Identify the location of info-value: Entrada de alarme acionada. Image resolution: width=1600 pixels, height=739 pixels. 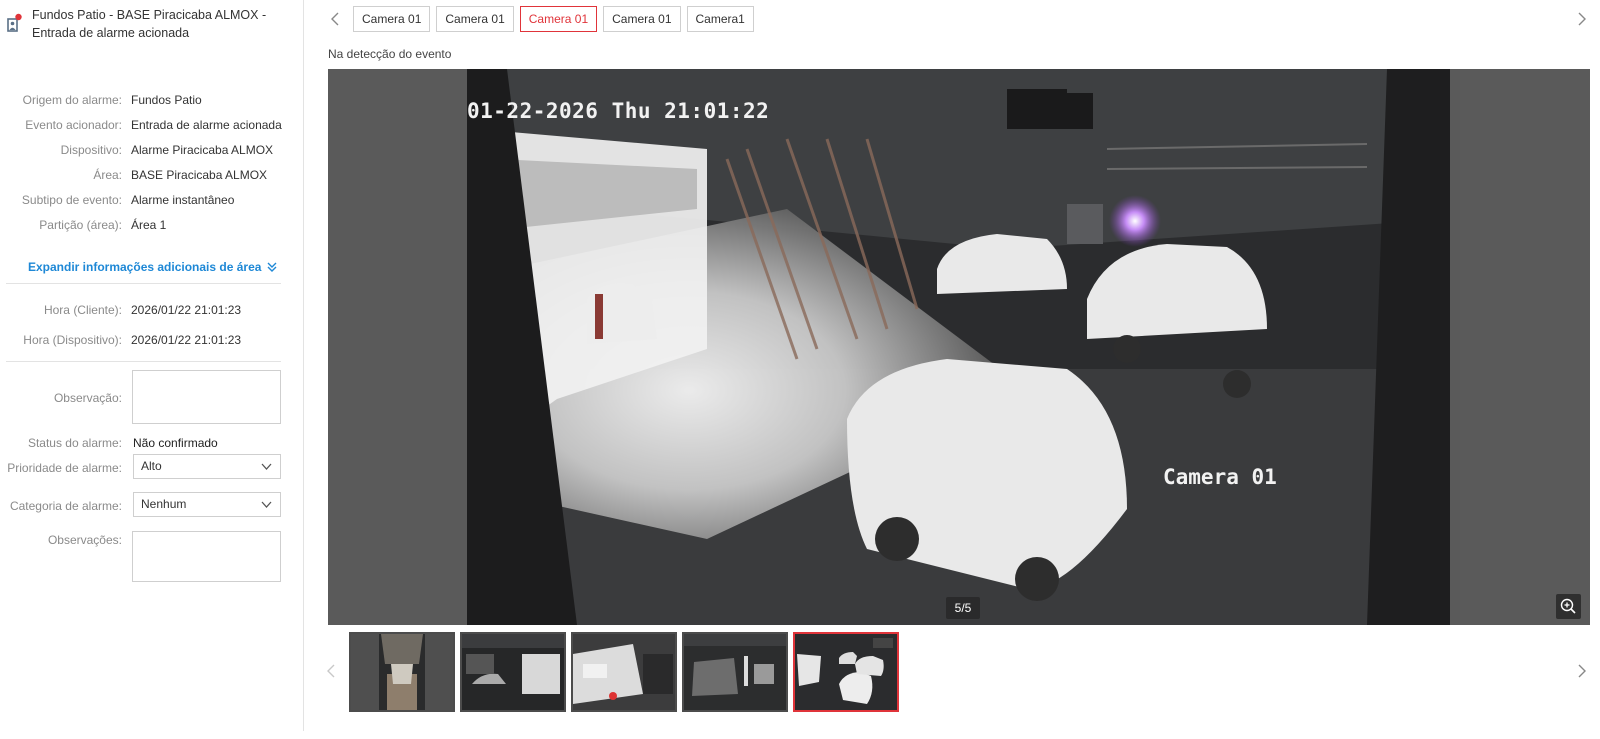
(206, 125).